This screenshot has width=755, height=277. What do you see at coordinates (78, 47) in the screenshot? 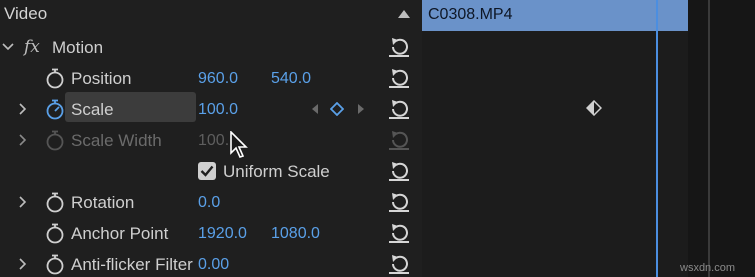
I see `motion-label: Motion` at bounding box center [78, 47].